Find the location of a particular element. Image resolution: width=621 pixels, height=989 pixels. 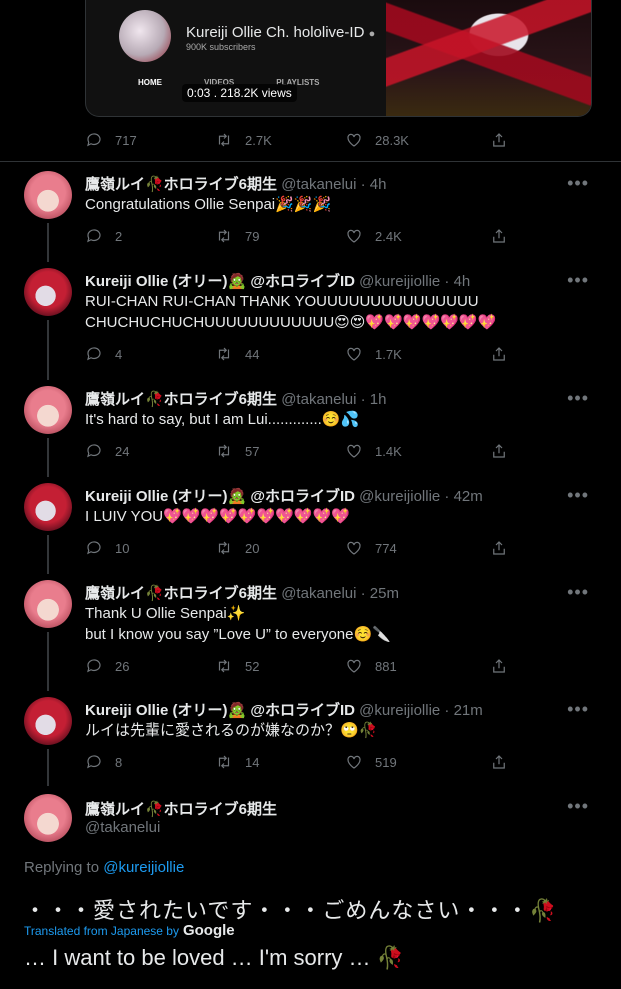

like-button: 28.3K is located at coordinates (417, 140).